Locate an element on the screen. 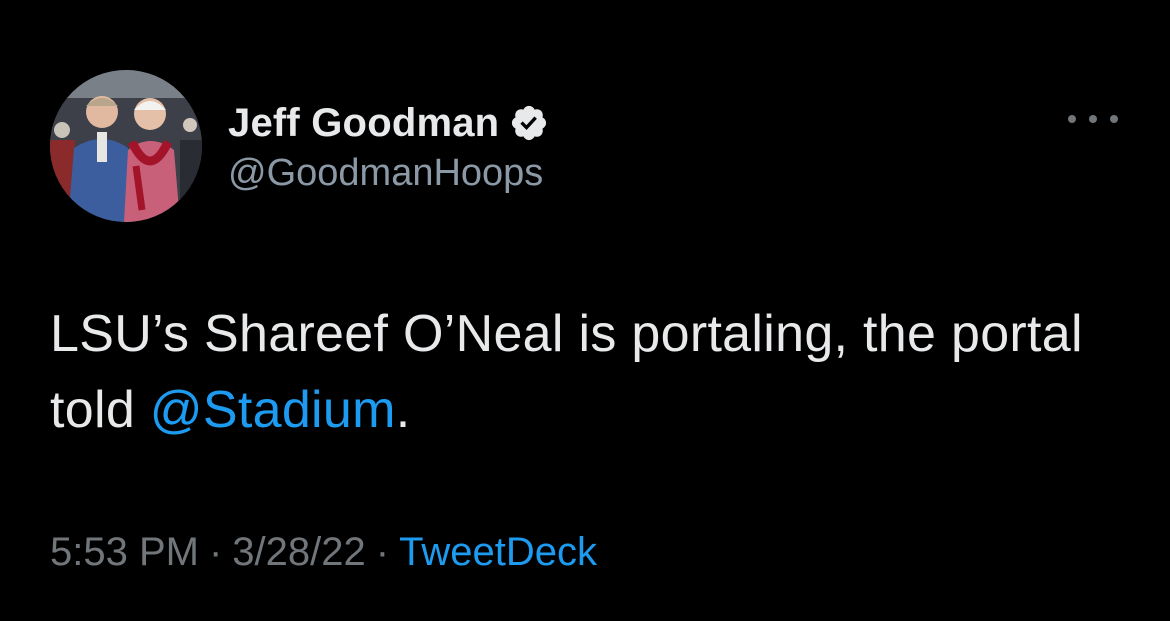 The height and width of the screenshot is (621, 1170). handle: @GoodmanHoops is located at coordinates (388, 173).